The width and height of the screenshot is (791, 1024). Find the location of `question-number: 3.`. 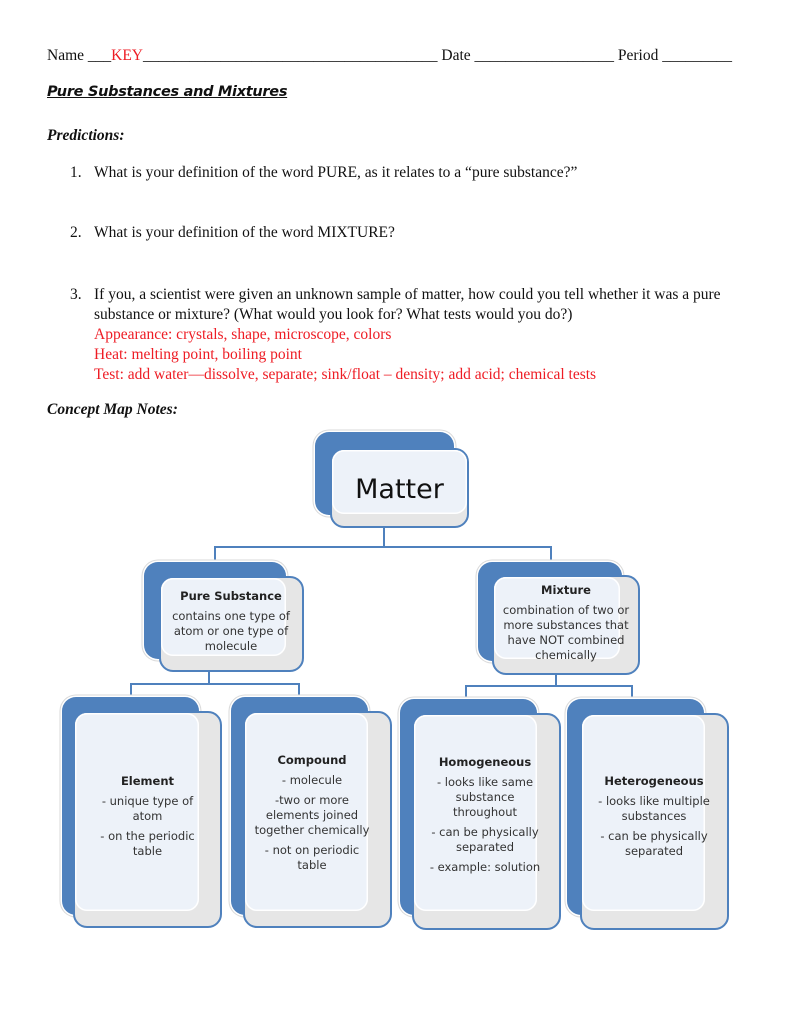

question-number: 3. is located at coordinates (76, 294).